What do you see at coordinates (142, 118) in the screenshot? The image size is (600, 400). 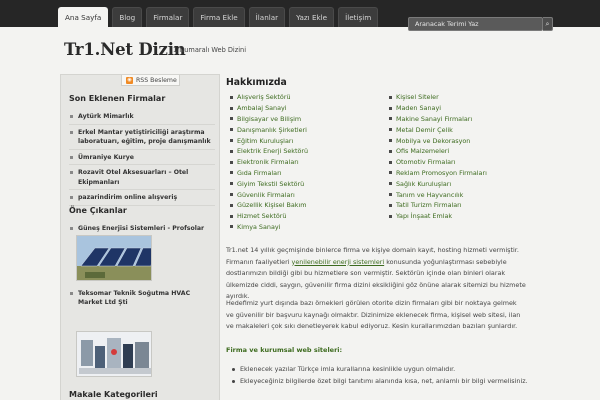 I see `list-item: Aytürk Mimarlık` at bounding box center [142, 118].